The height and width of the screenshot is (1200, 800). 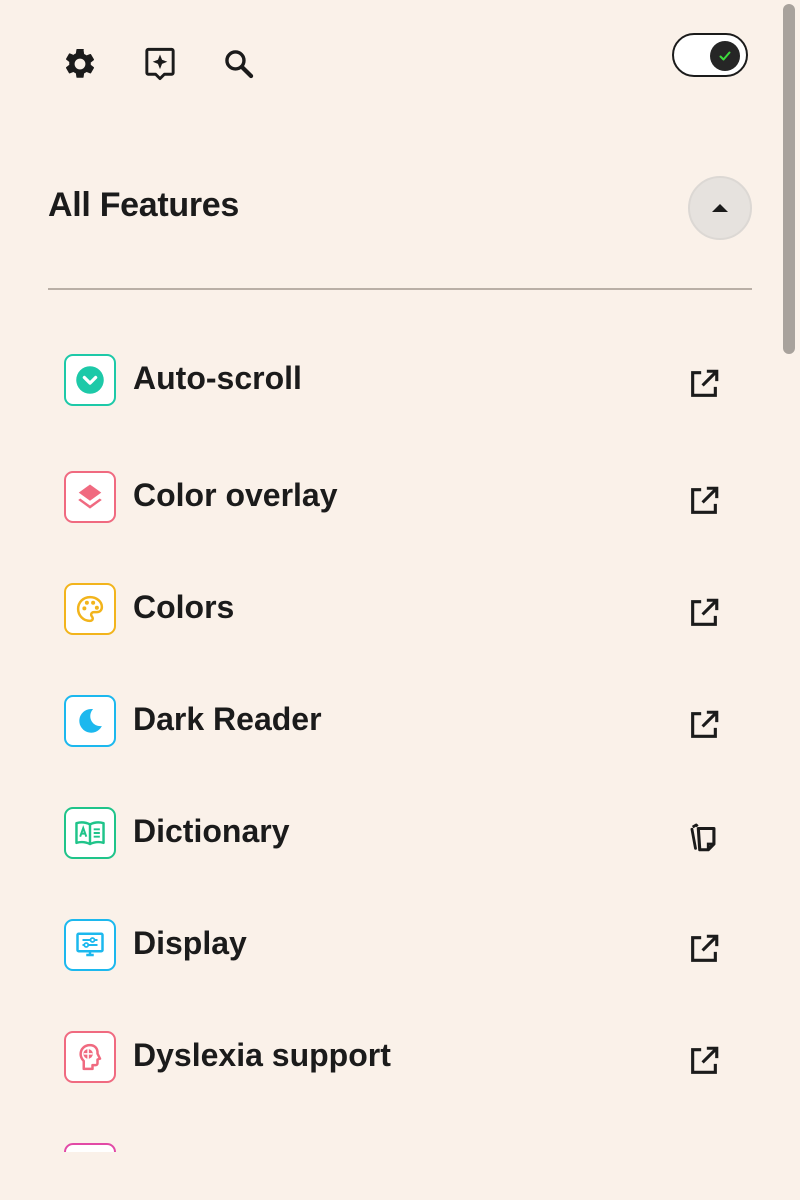 I want to click on section-title: All Features, so click(x=144, y=205).